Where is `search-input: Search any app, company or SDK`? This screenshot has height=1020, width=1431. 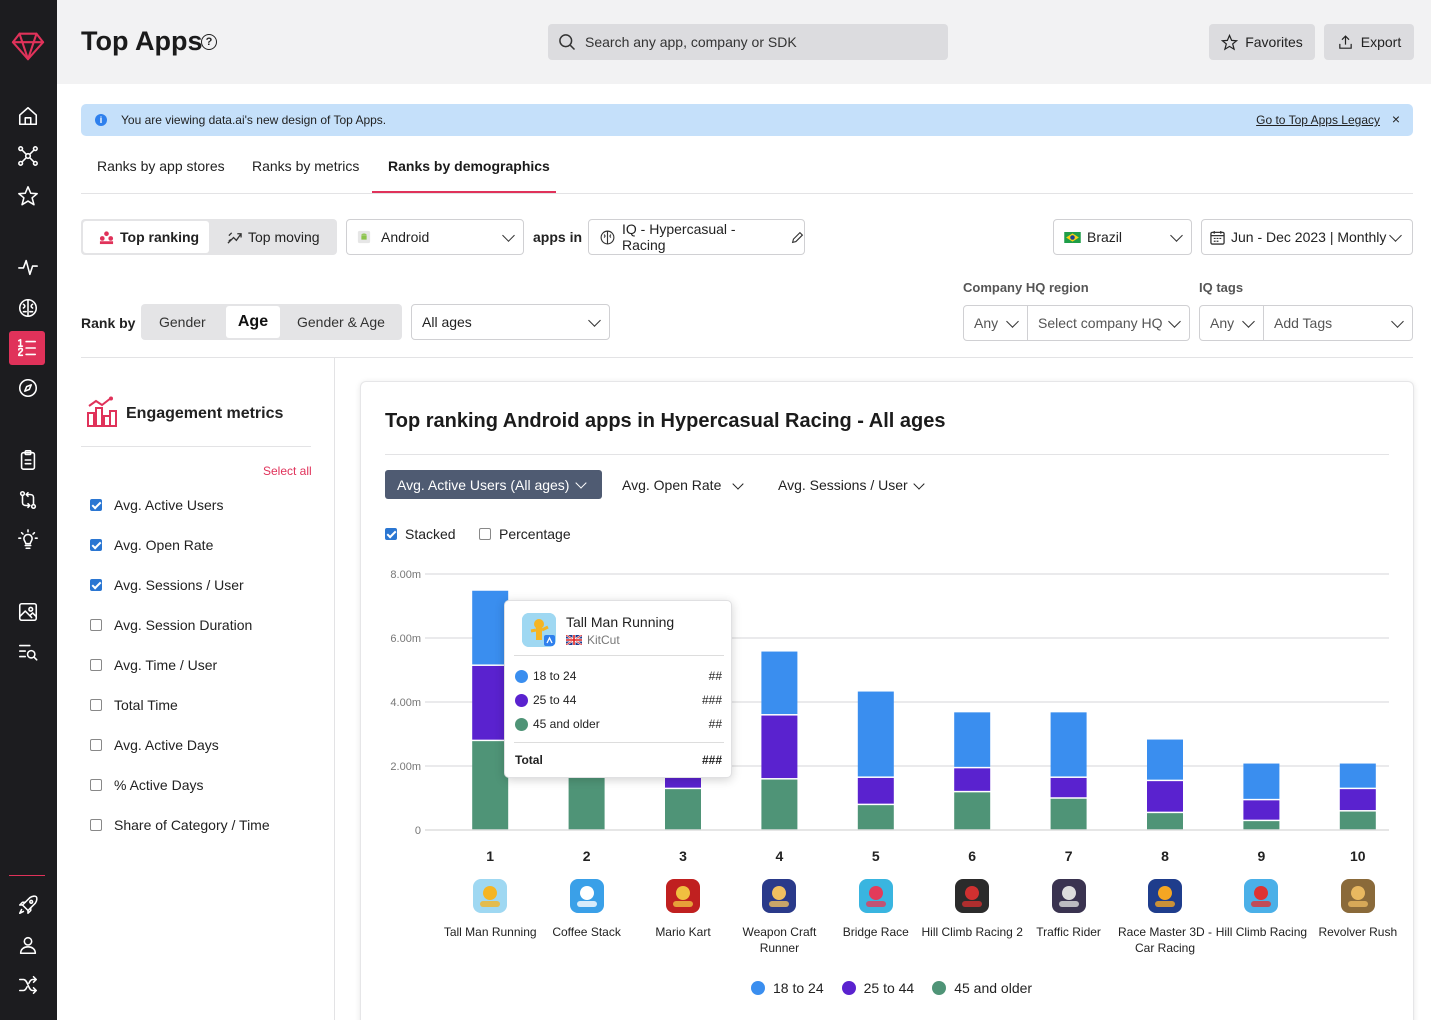 search-input: Search any app, company or SDK is located at coordinates (748, 42).